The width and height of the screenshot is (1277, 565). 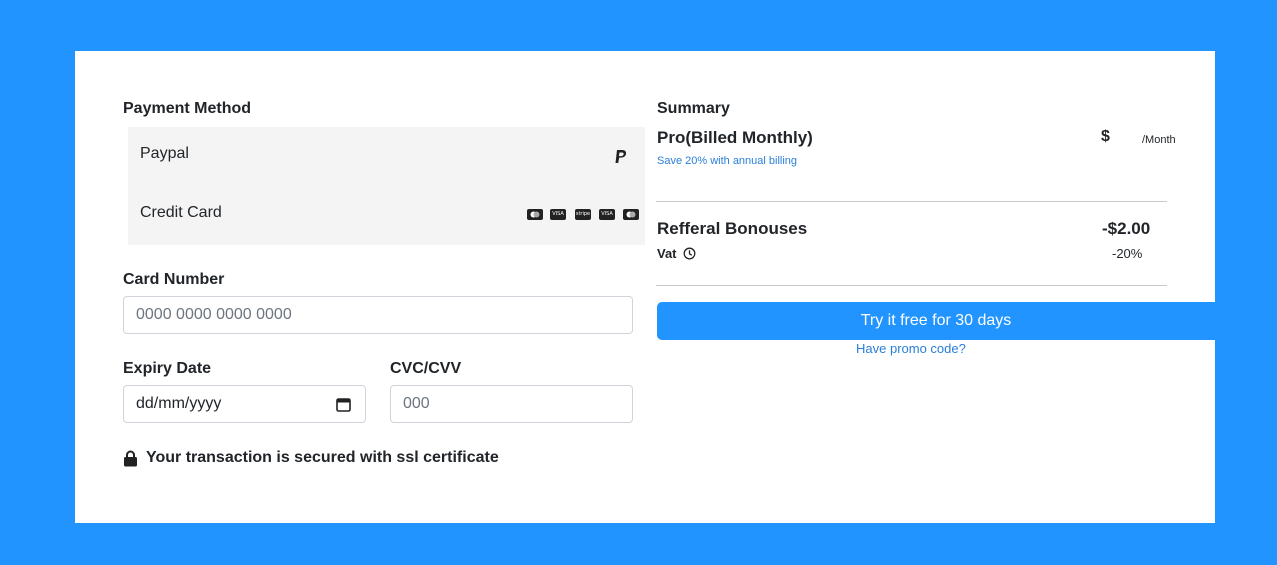 I want to click on price-period: /Month, so click(x=1159, y=140).